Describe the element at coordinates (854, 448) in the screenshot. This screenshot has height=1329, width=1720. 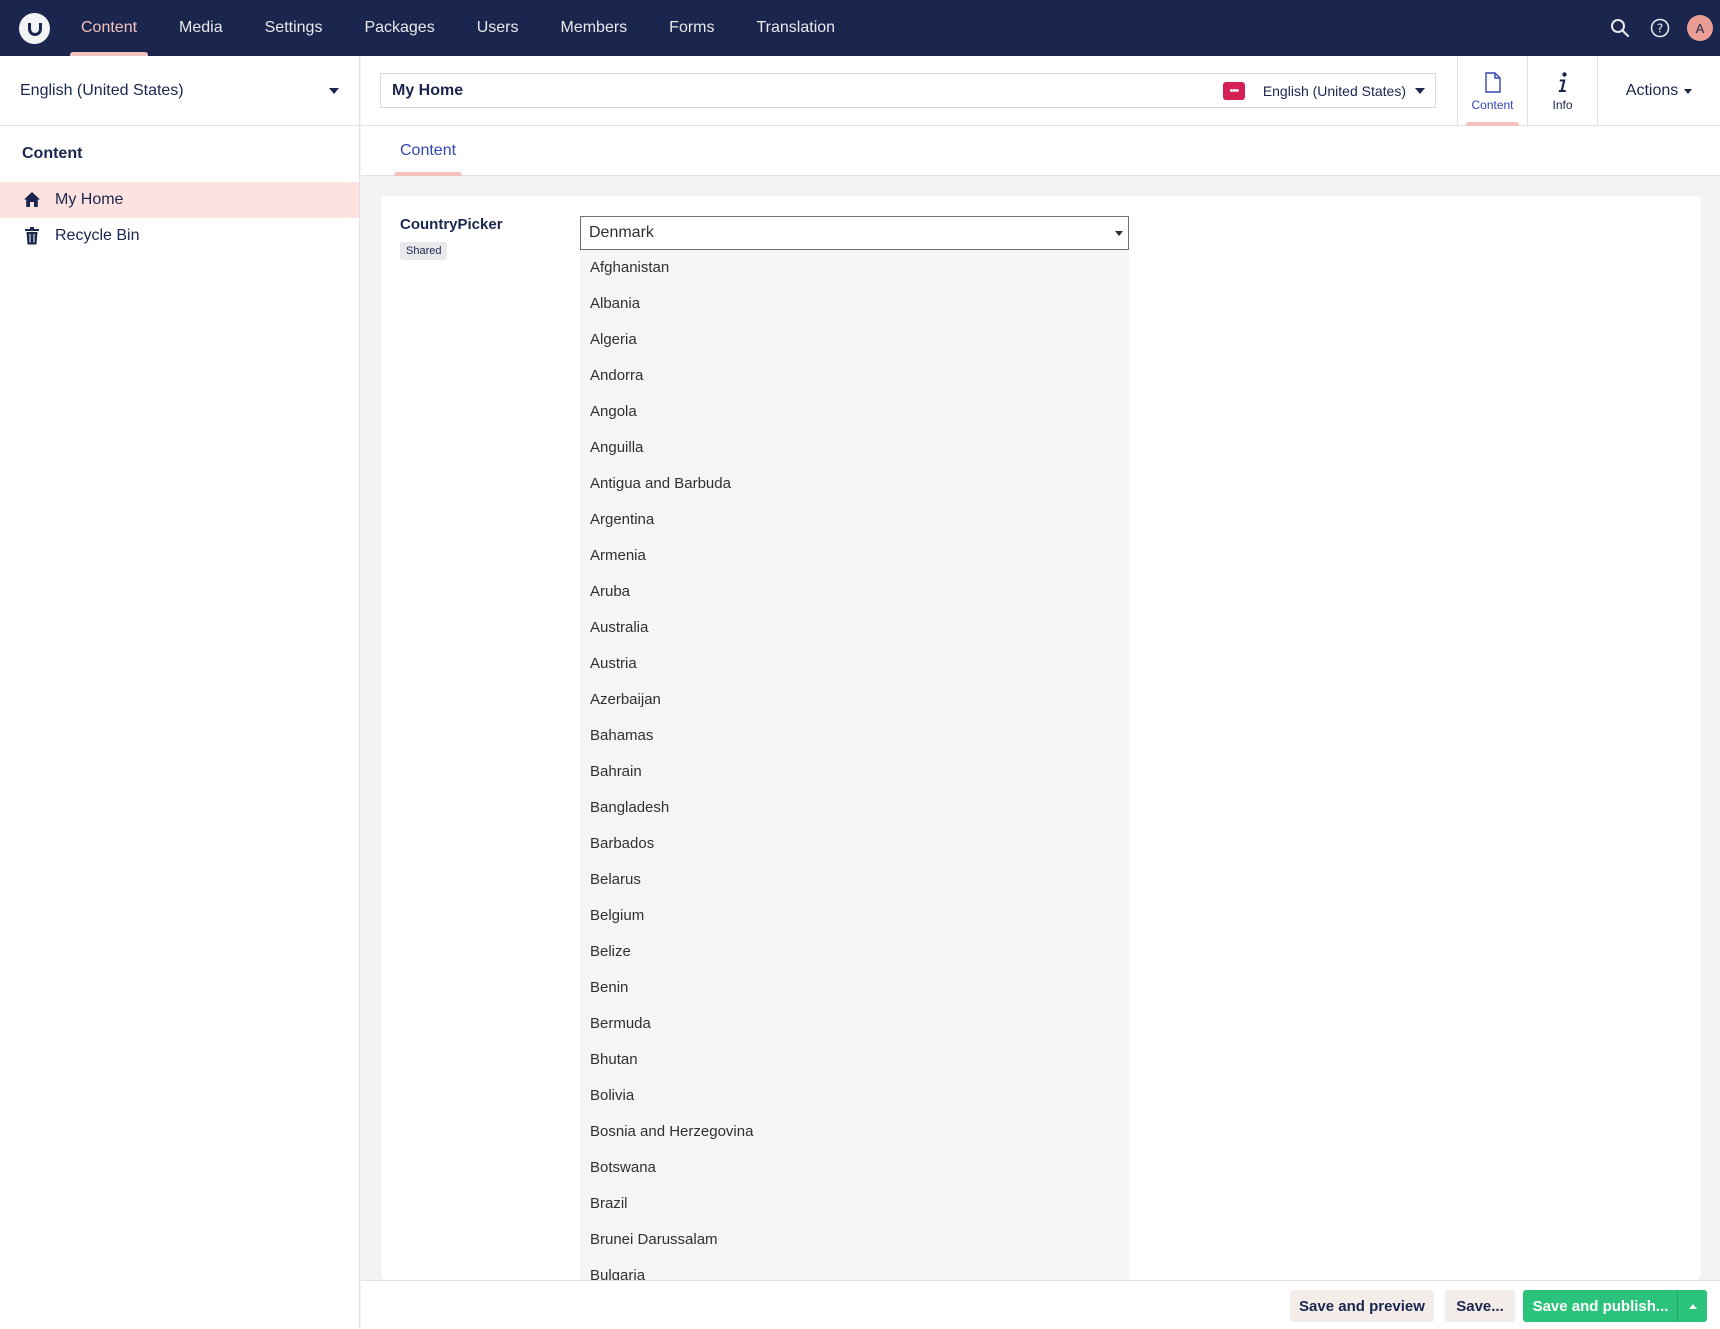
I see `country-option: Anguilla` at that location.